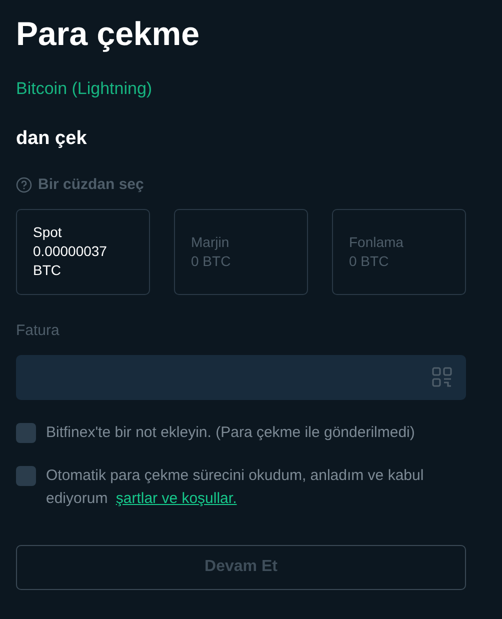 The image size is (502, 619). What do you see at coordinates (24, 185) in the screenshot?
I see `help-icon` at bounding box center [24, 185].